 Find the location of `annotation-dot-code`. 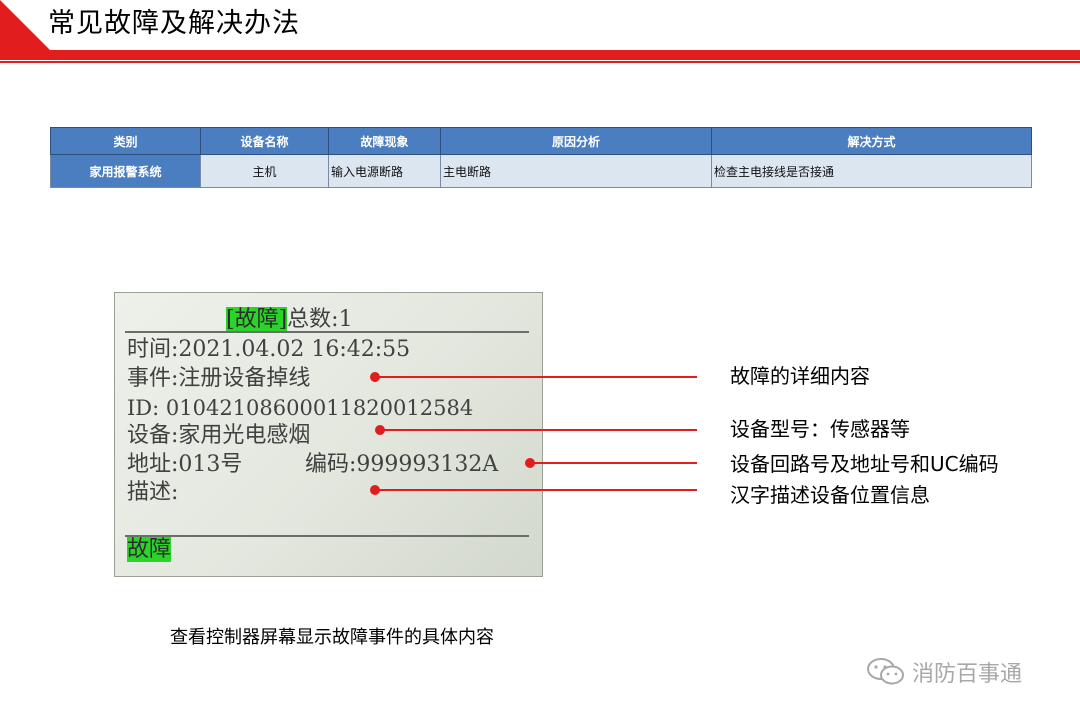

annotation-dot-code is located at coordinates (530, 463).